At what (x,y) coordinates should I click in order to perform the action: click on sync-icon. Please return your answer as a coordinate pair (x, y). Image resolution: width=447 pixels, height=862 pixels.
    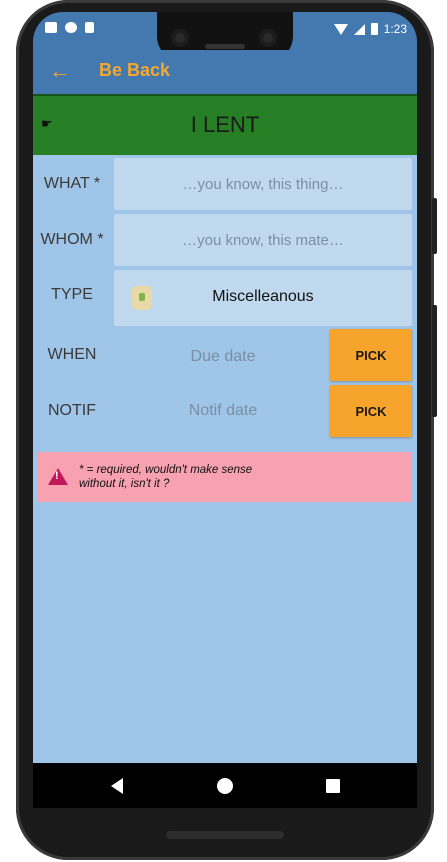
    Looking at the image, I should click on (71, 27).